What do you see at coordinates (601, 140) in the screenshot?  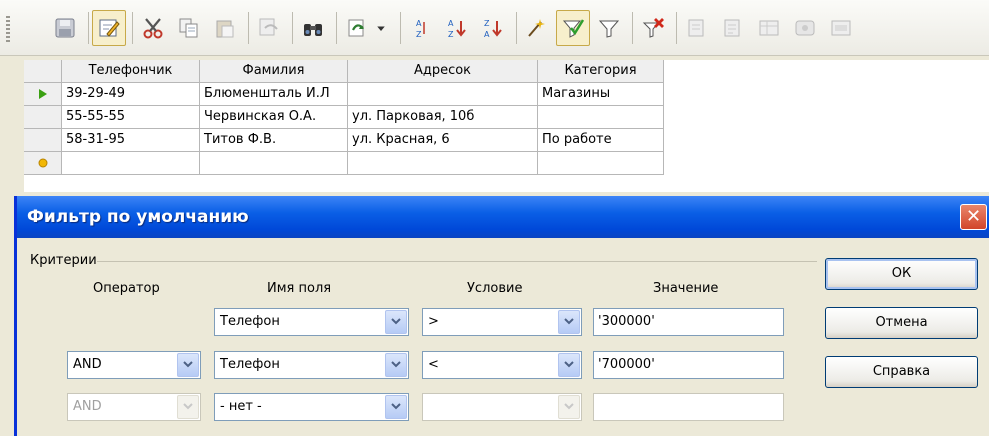 I see `table-cell: По работе` at bounding box center [601, 140].